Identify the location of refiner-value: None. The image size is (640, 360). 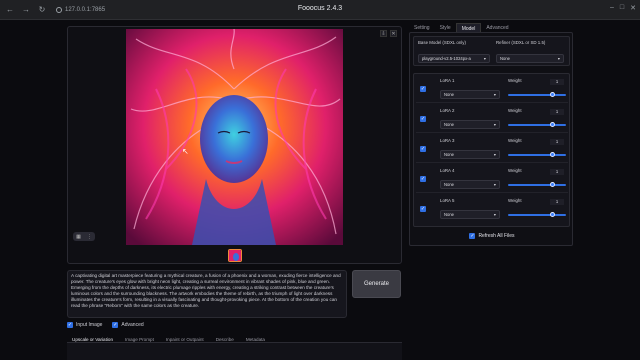
(505, 58).